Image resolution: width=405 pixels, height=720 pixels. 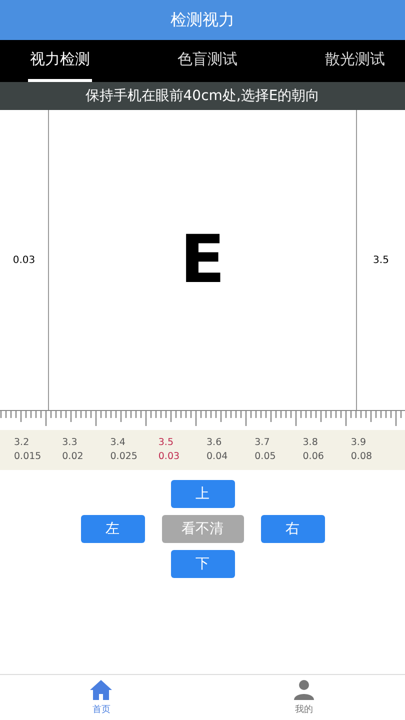 I want to click on scale-item: 3.5 0.03, so click(x=182, y=450).